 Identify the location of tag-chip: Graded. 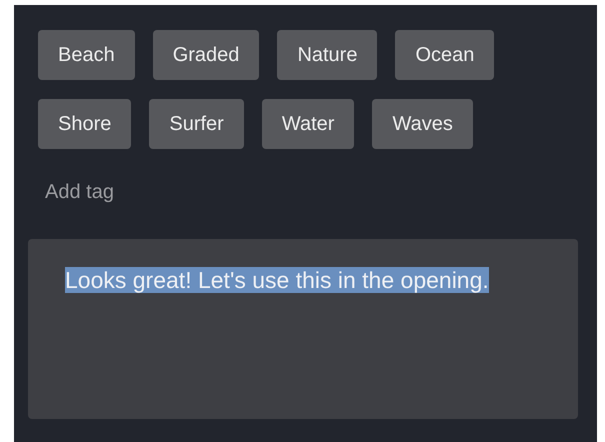
(206, 55).